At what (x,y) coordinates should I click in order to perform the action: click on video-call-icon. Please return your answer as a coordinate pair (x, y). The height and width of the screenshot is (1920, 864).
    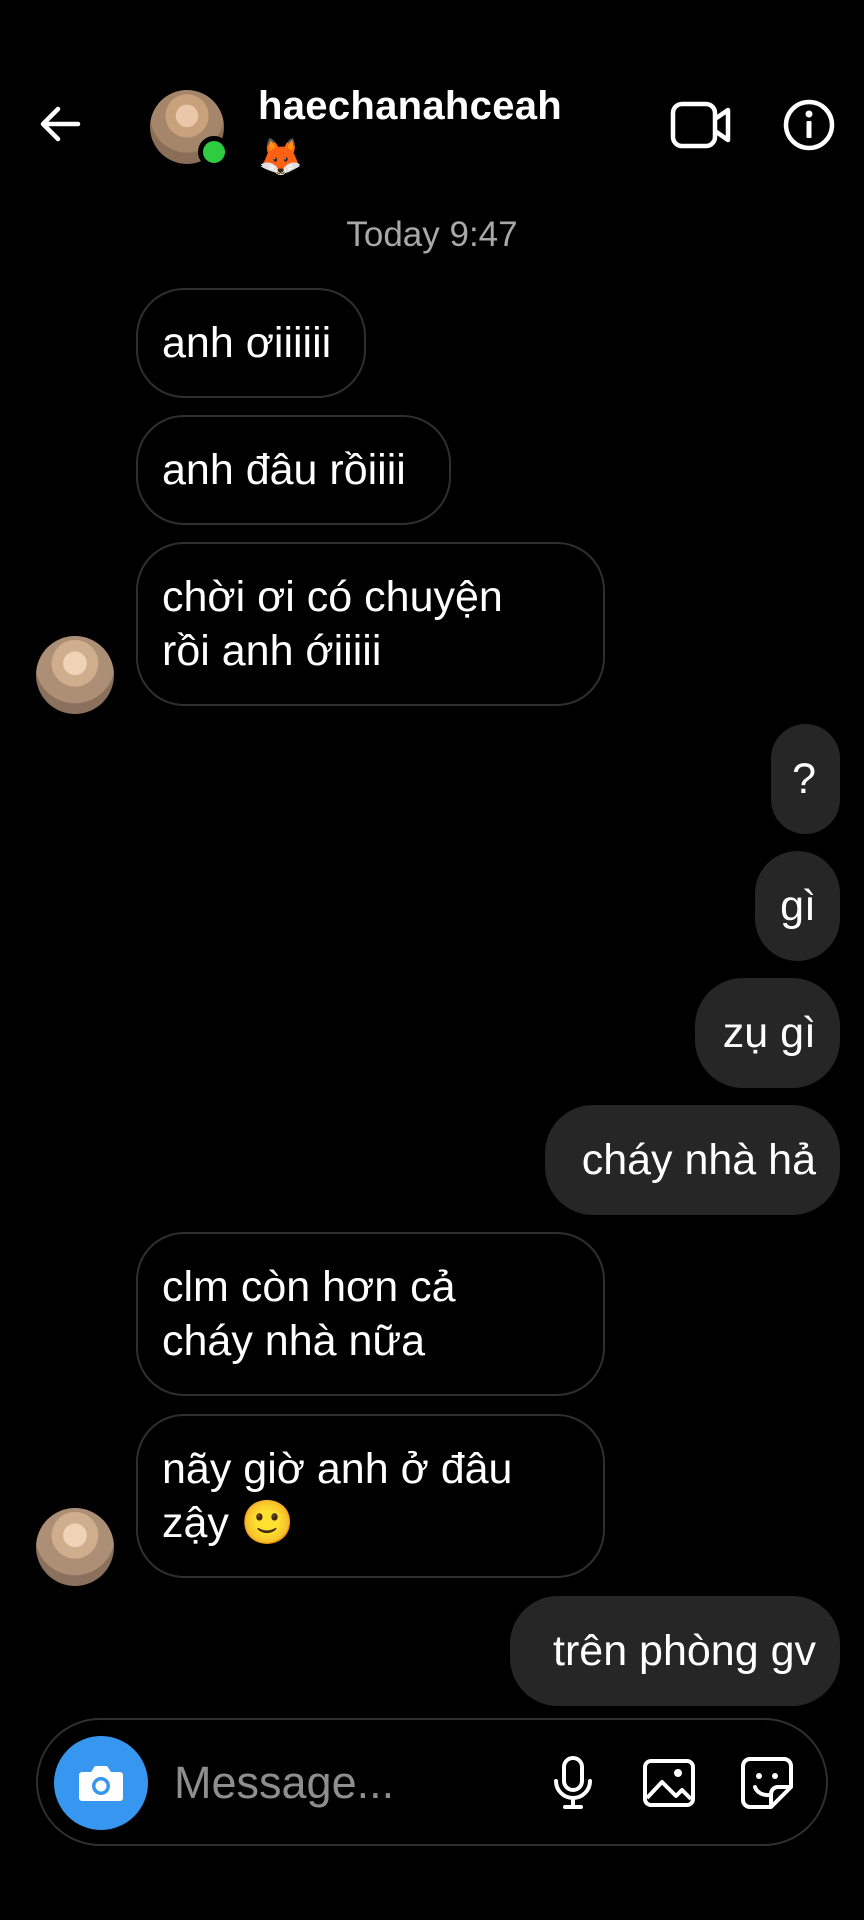
    Looking at the image, I should click on (700, 125).